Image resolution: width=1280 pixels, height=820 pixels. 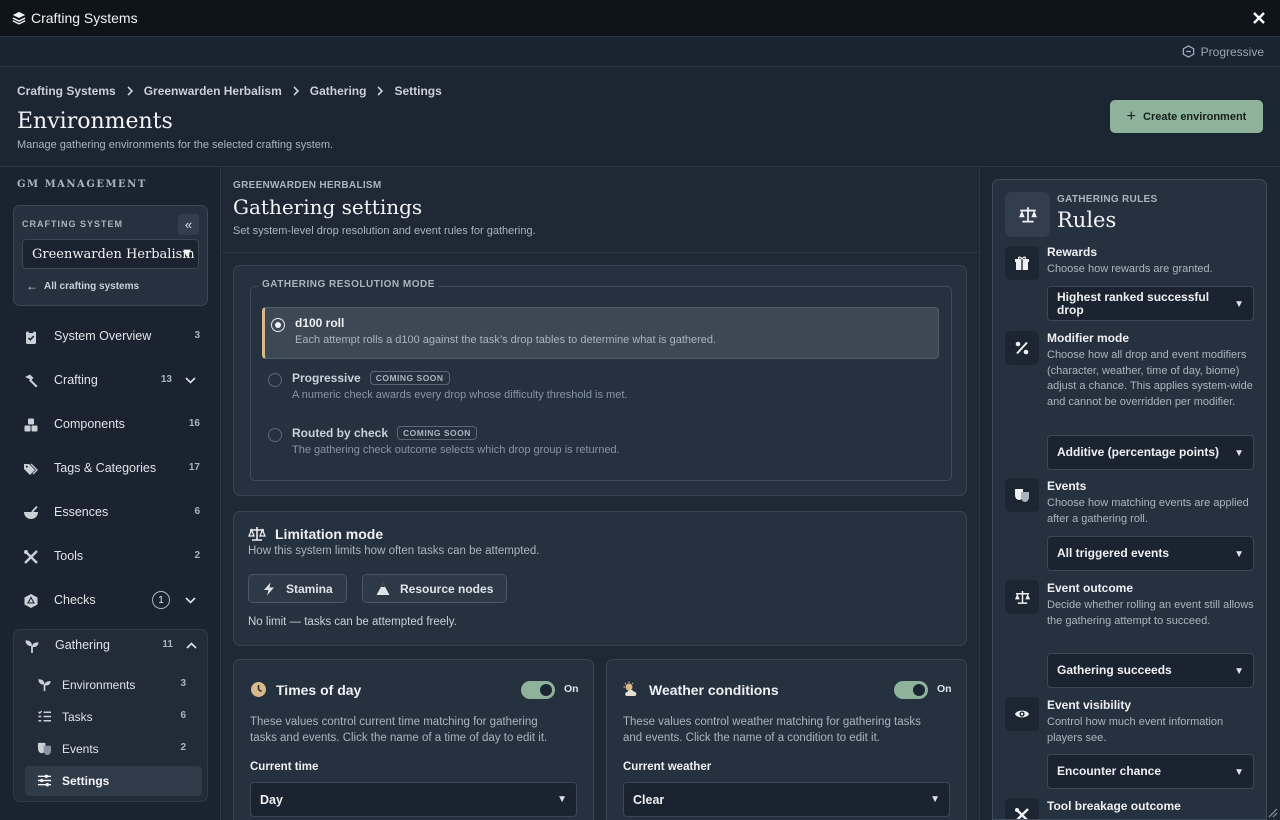 What do you see at coordinates (1072, 252) in the screenshot?
I see `rule-rewards-title: Rewards` at bounding box center [1072, 252].